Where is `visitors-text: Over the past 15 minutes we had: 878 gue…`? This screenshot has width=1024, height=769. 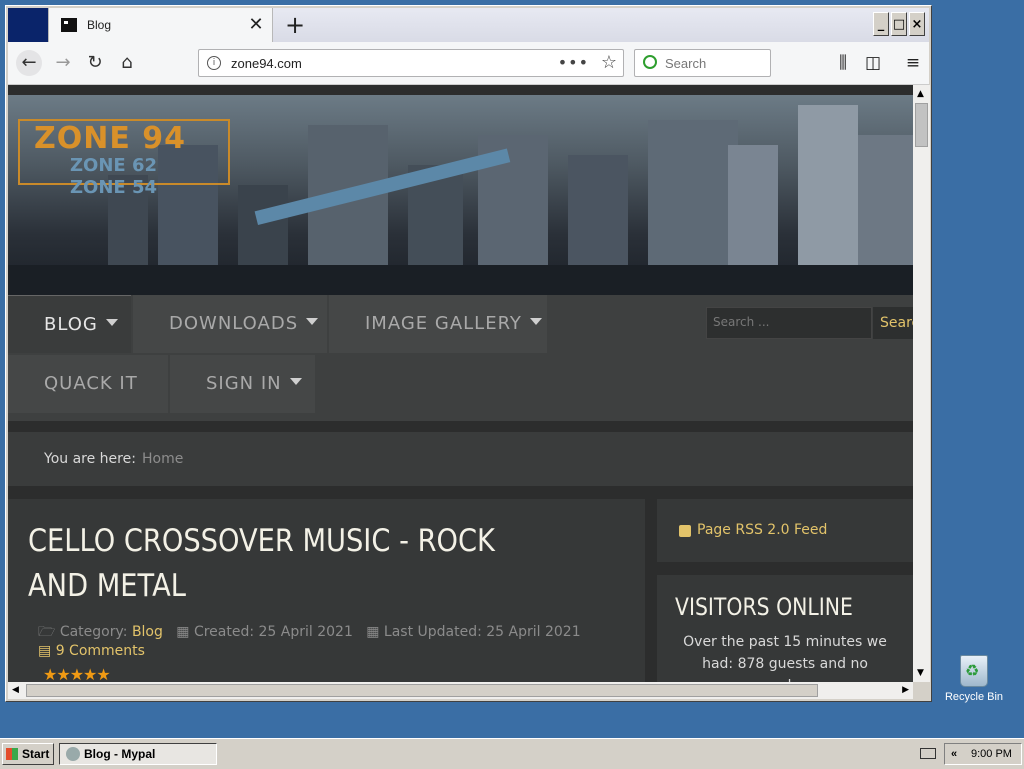
visitors-text: Over the past 15 minutes we had: 878 gue… is located at coordinates (785, 658).